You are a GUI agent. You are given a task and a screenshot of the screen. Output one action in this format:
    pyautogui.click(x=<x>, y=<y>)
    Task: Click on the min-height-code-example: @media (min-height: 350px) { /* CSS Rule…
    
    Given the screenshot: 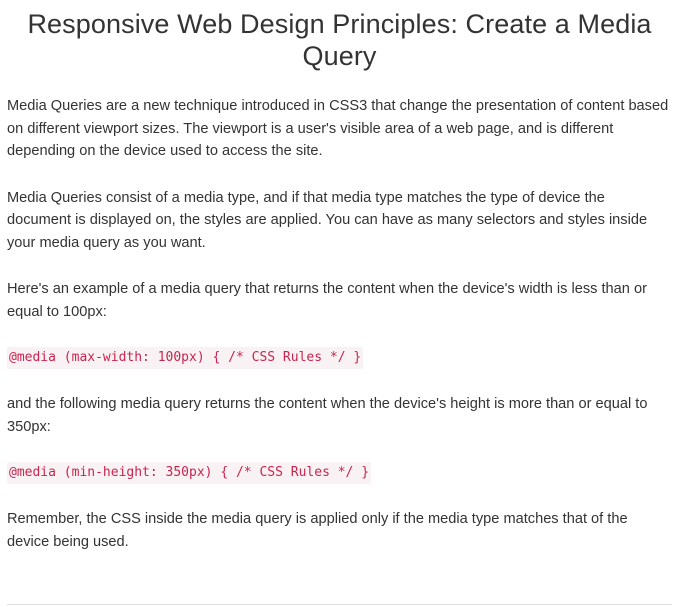 What is the action you would take?
    pyautogui.click(x=189, y=473)
    